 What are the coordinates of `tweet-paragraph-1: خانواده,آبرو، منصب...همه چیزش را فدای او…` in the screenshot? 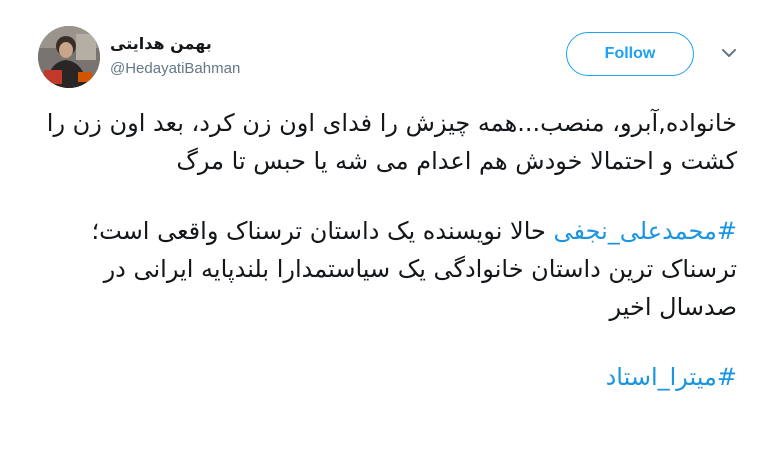 It's located at (391, 142).